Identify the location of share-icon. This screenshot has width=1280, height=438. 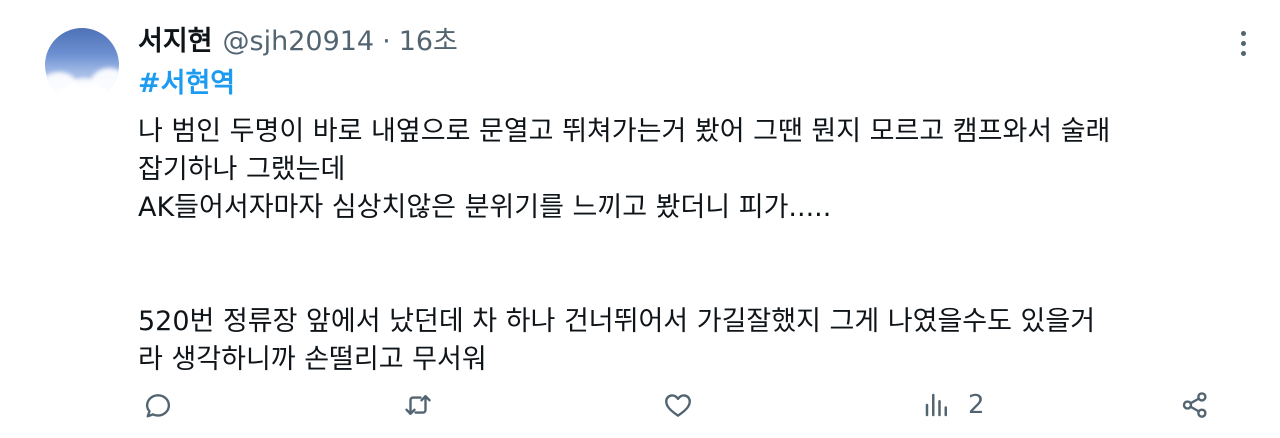
(1194, 405).